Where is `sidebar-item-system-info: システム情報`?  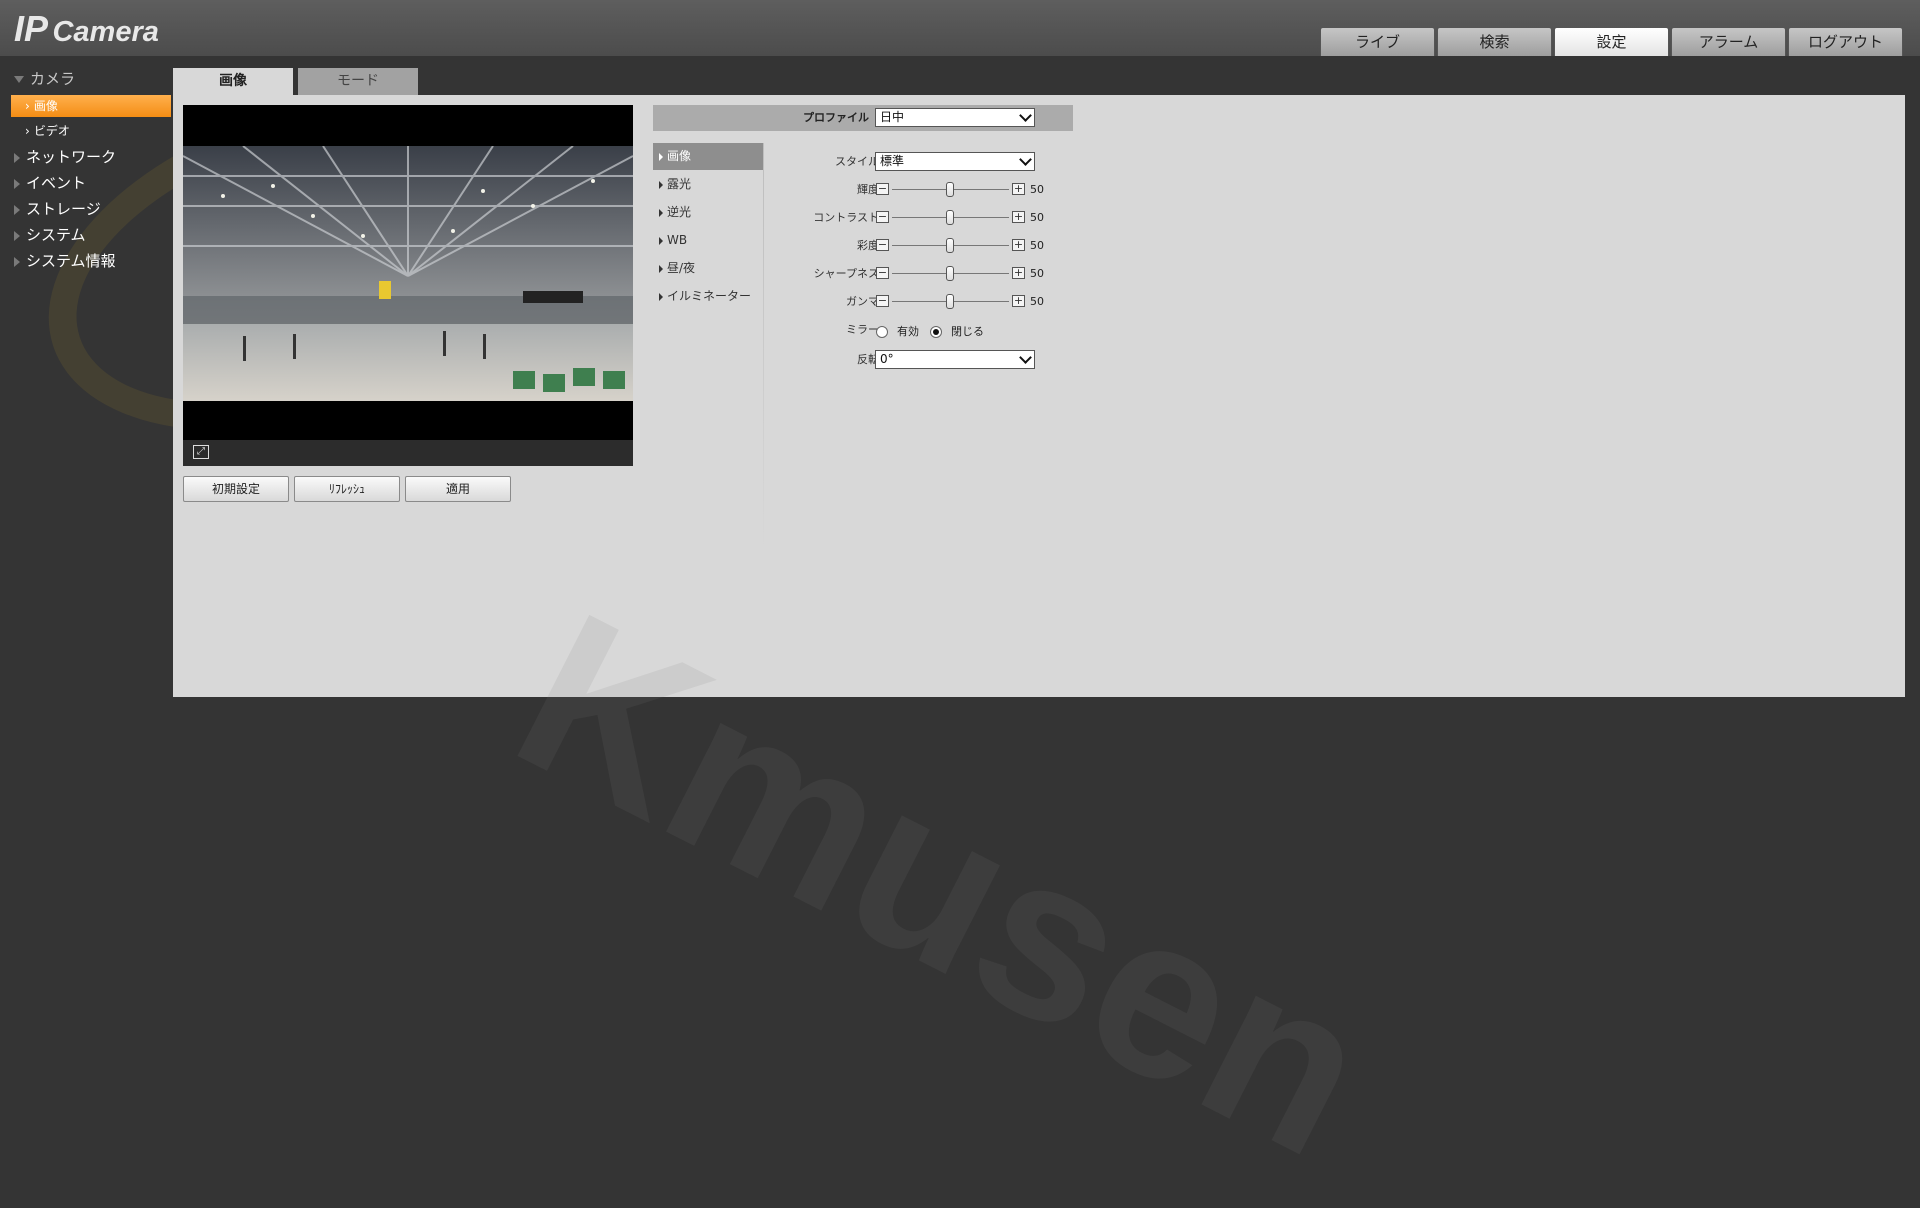 sidebar-item-system-info: システム情報 is located at coordinates (65, 261).